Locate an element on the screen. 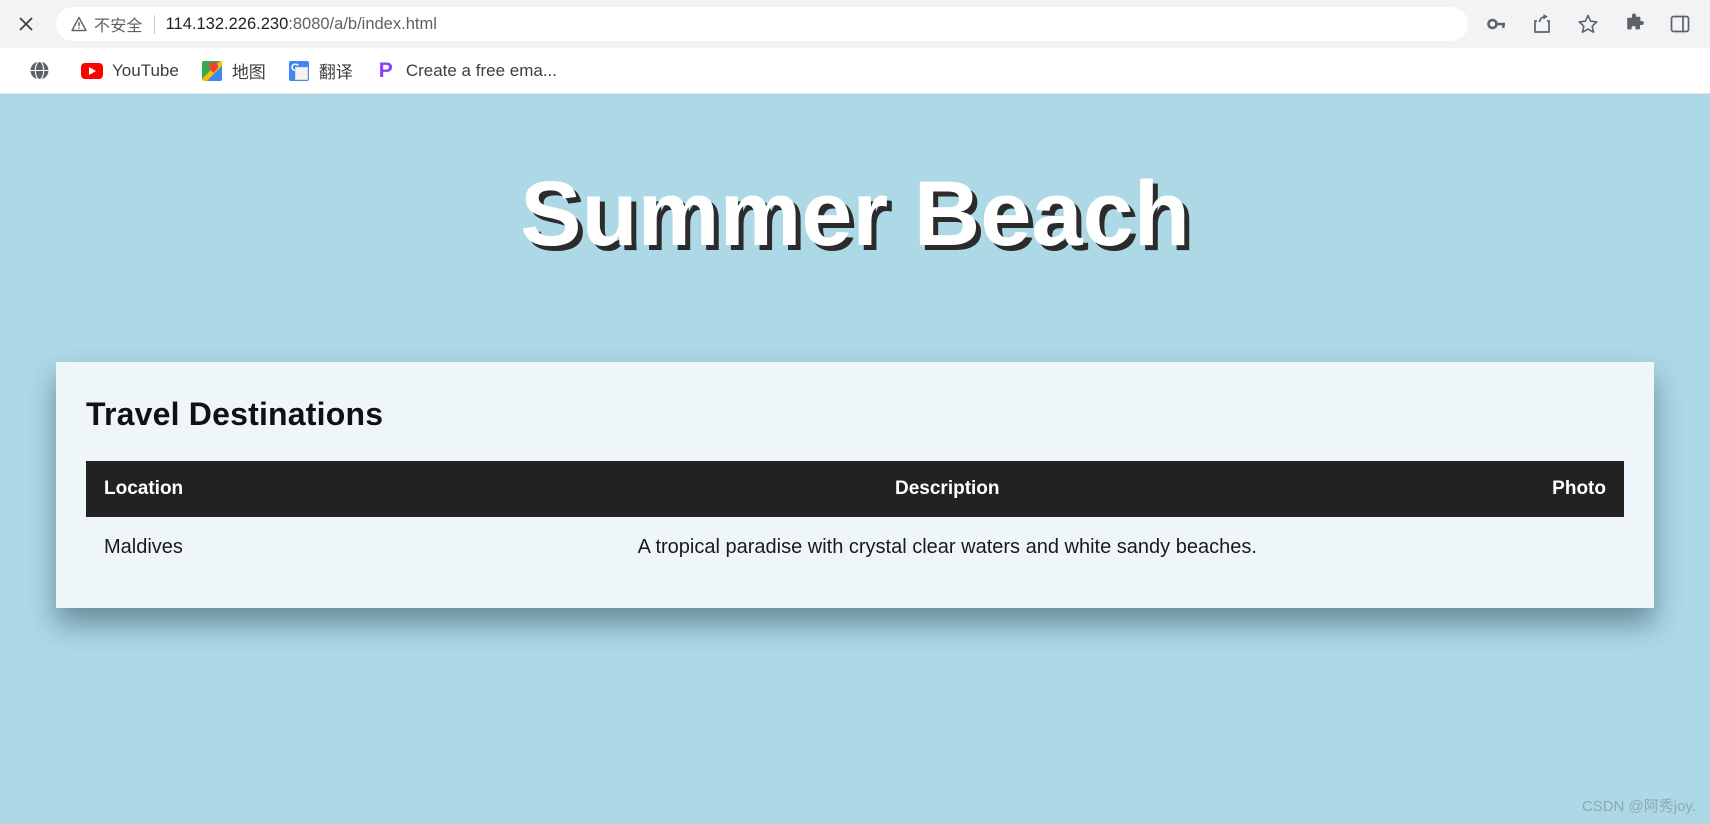 This screenshot has width=1710, height=824. address-bar: 不安全 114.132.226.230:8080/a/b/index.html is located at coordinates (762, 24).